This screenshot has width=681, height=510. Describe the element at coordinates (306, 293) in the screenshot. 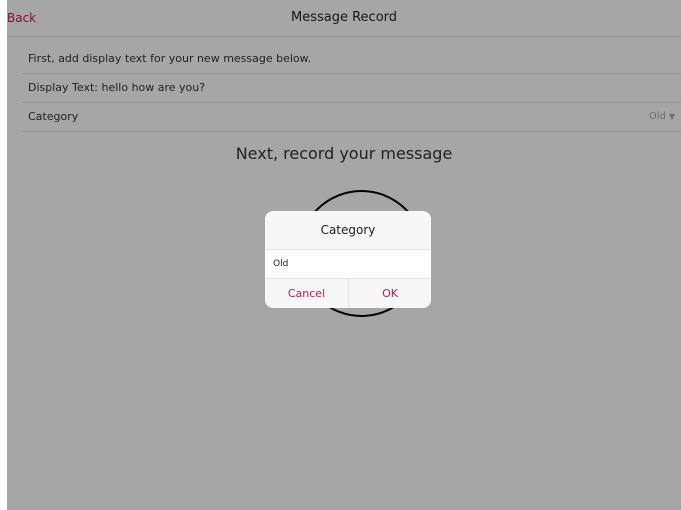

I see `cancel-button: Cancel` at that location.